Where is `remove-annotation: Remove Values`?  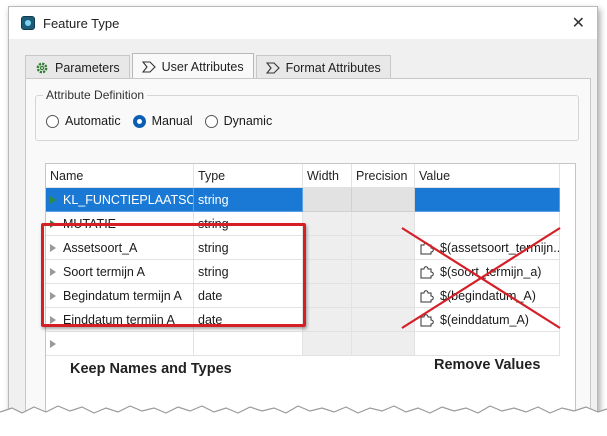 remove-annotation: Remove Values is located at coordinates (487, 365).